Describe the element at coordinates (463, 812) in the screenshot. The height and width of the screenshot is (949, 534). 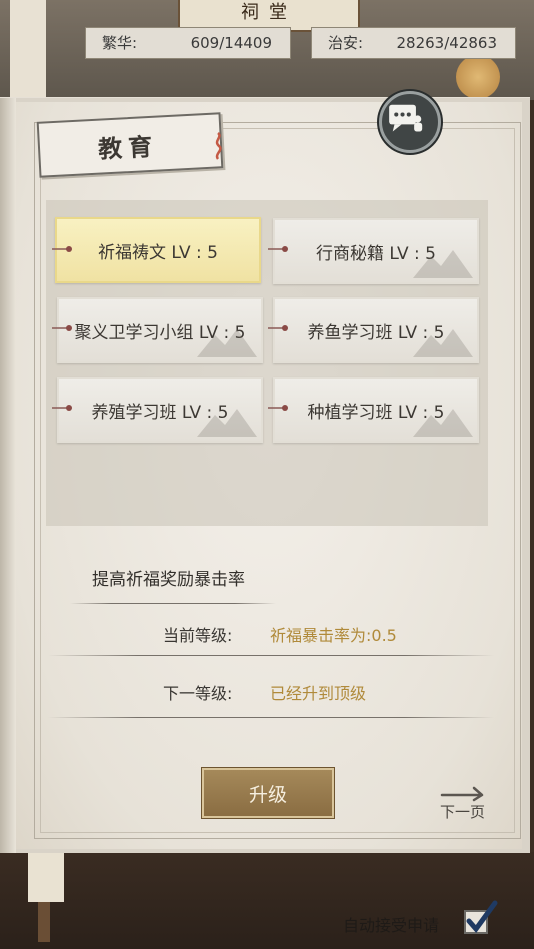
I see `next-page-label: 下一页` at that location.